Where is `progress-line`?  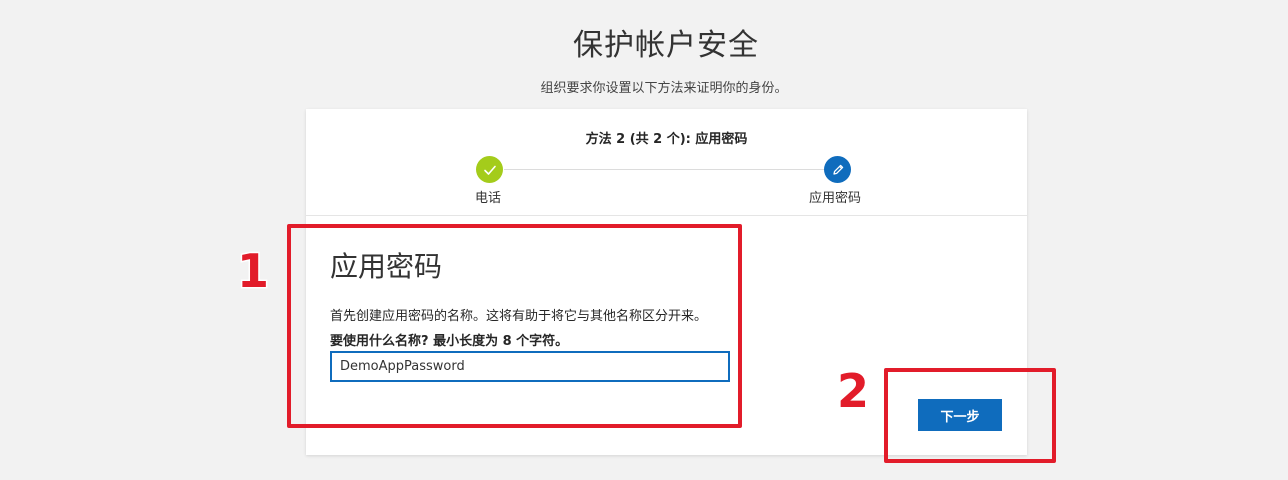 progress-line is located at coordinates (664, 169).